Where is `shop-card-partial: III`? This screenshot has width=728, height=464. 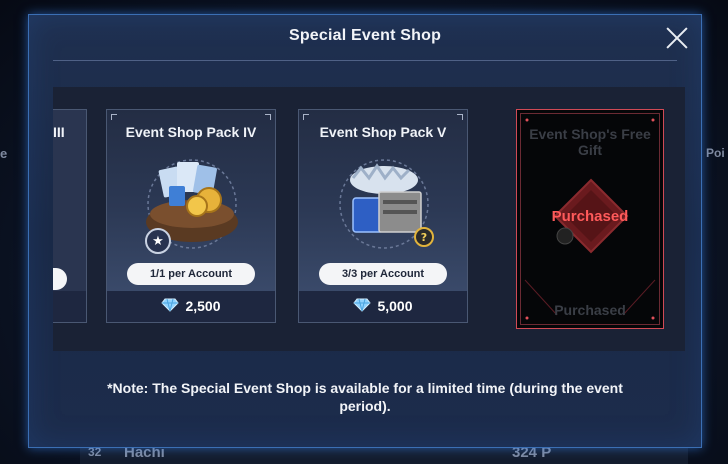 shop-card-partial: III is located at coordinates (70, 216).